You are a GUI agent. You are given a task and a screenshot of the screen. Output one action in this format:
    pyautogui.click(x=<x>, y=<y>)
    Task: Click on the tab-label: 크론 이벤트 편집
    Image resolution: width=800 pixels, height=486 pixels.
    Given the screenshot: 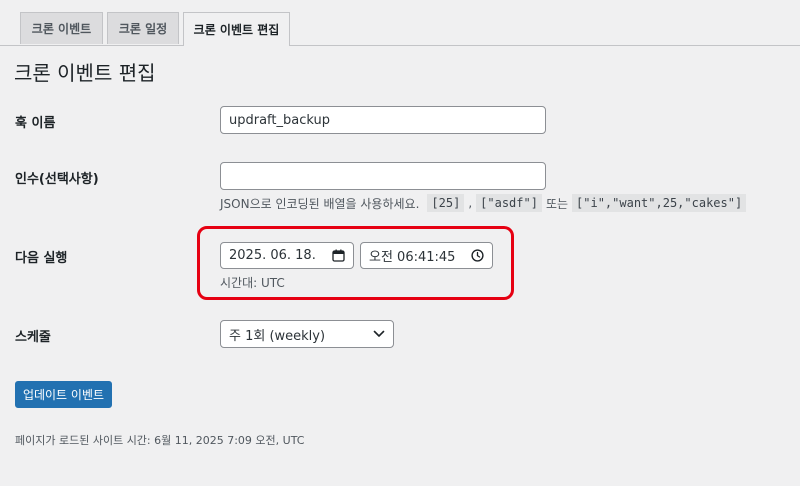 What is the action you would take?
    pyautogui.click(x=236, y=30)
    